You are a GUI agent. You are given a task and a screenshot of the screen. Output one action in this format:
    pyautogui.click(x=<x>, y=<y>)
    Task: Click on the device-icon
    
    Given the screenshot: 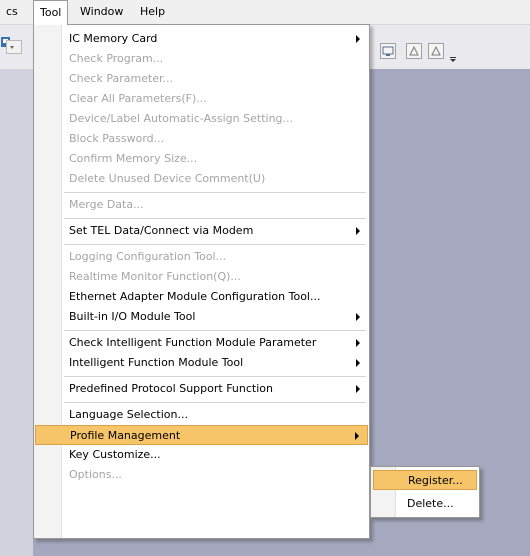 What is the action you would take?
    pyautogui.click(x=414, y=51)
    